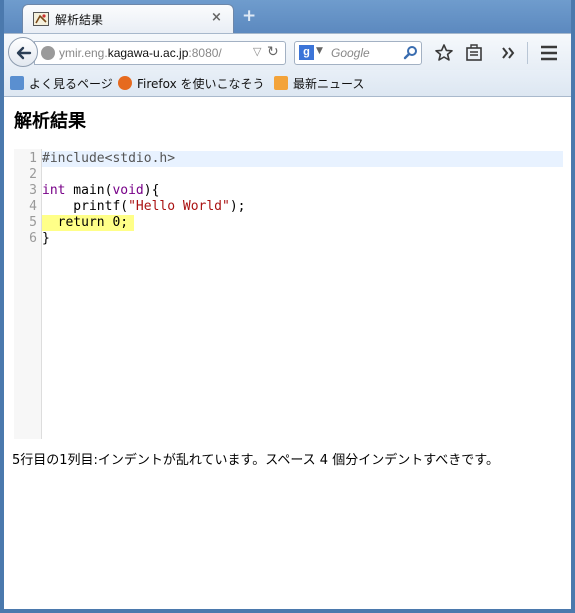 This screenshot has height=613, width=575. I want to click on bookmark-firefox-tips: Firefox を使いこなそう, so click(191, 83).